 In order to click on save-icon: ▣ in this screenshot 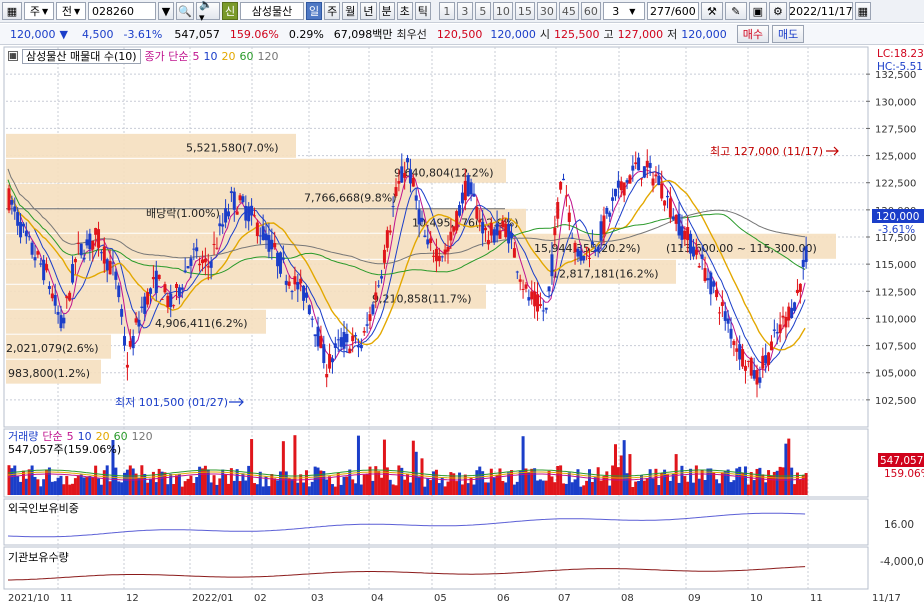, I will do `click(757, 11)`.